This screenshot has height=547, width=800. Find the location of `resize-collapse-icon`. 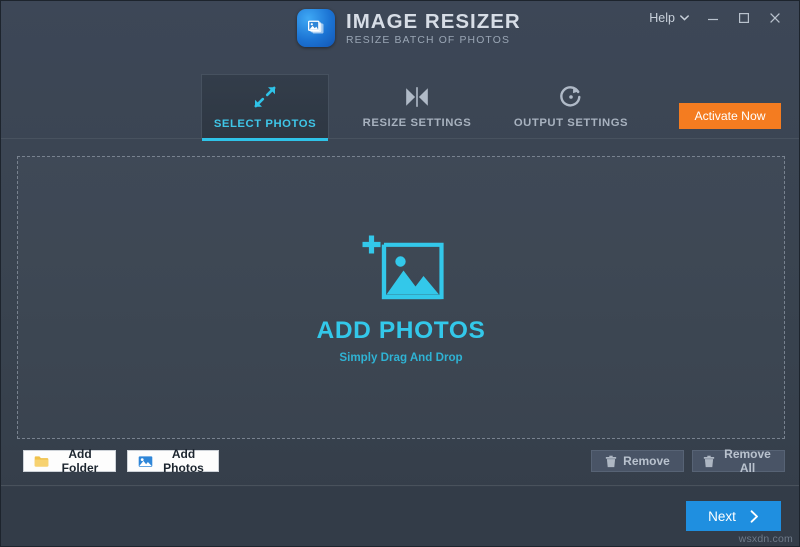

resize-collapse-icon is located at coordinates (417, 97).